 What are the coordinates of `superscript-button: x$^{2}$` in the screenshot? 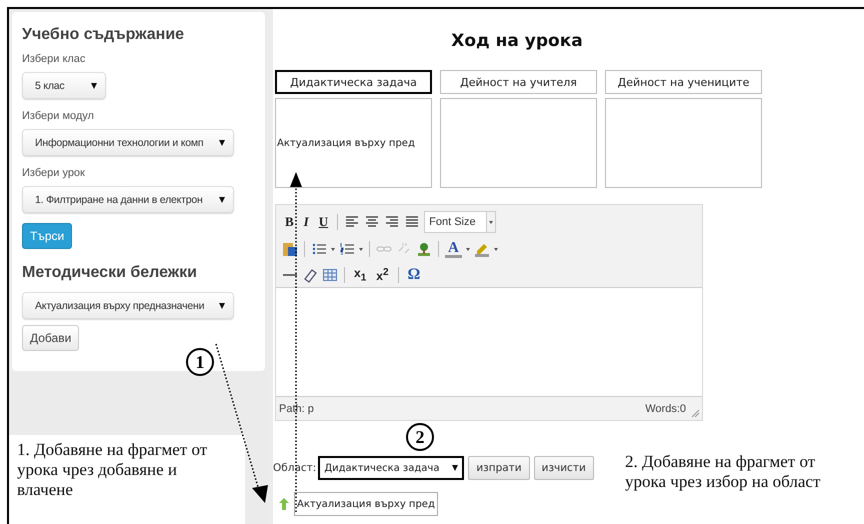 It's located at (382, 275).